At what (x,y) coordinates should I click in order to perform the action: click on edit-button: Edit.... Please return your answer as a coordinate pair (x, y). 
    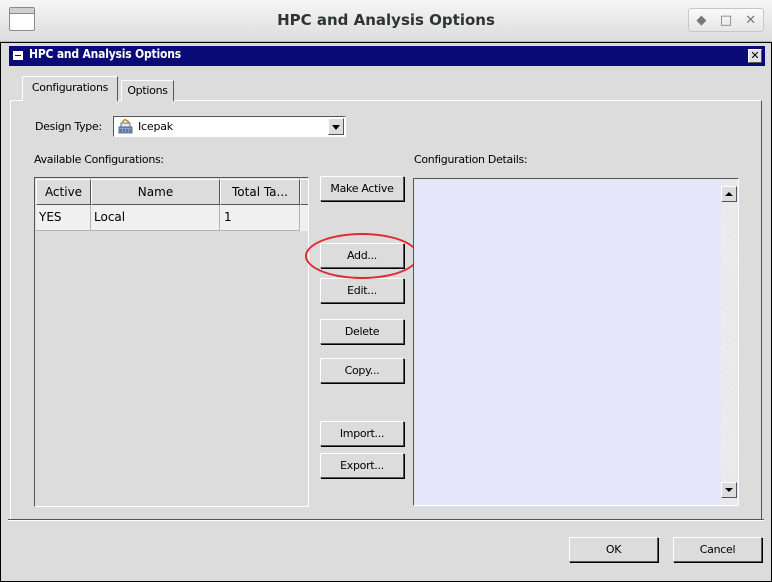
    Looking at the image, I should click on (362, 290).